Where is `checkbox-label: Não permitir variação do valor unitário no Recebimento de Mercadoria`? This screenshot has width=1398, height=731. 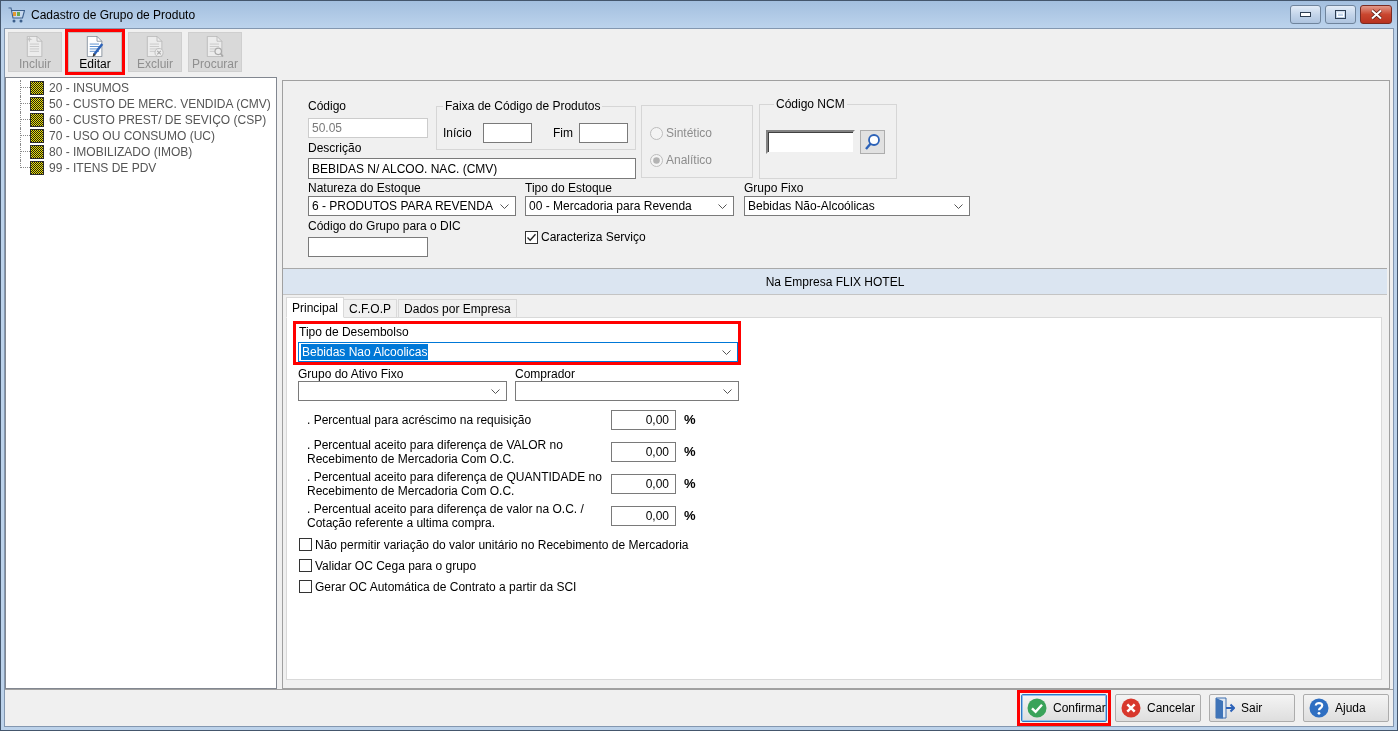 checkbox-label: Não permitir variação do valor unitário no Recebimento de Mercadoria is located at coordinates (502, 544).